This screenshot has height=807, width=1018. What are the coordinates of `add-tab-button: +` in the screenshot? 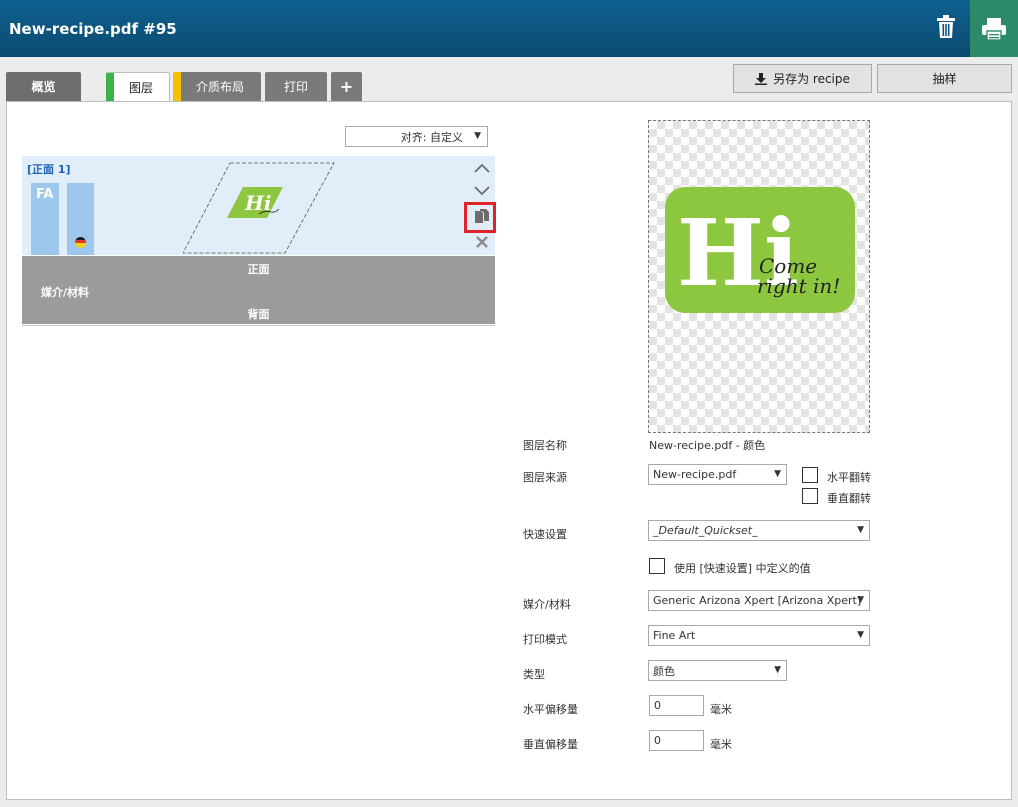 It's located at (346, 86).